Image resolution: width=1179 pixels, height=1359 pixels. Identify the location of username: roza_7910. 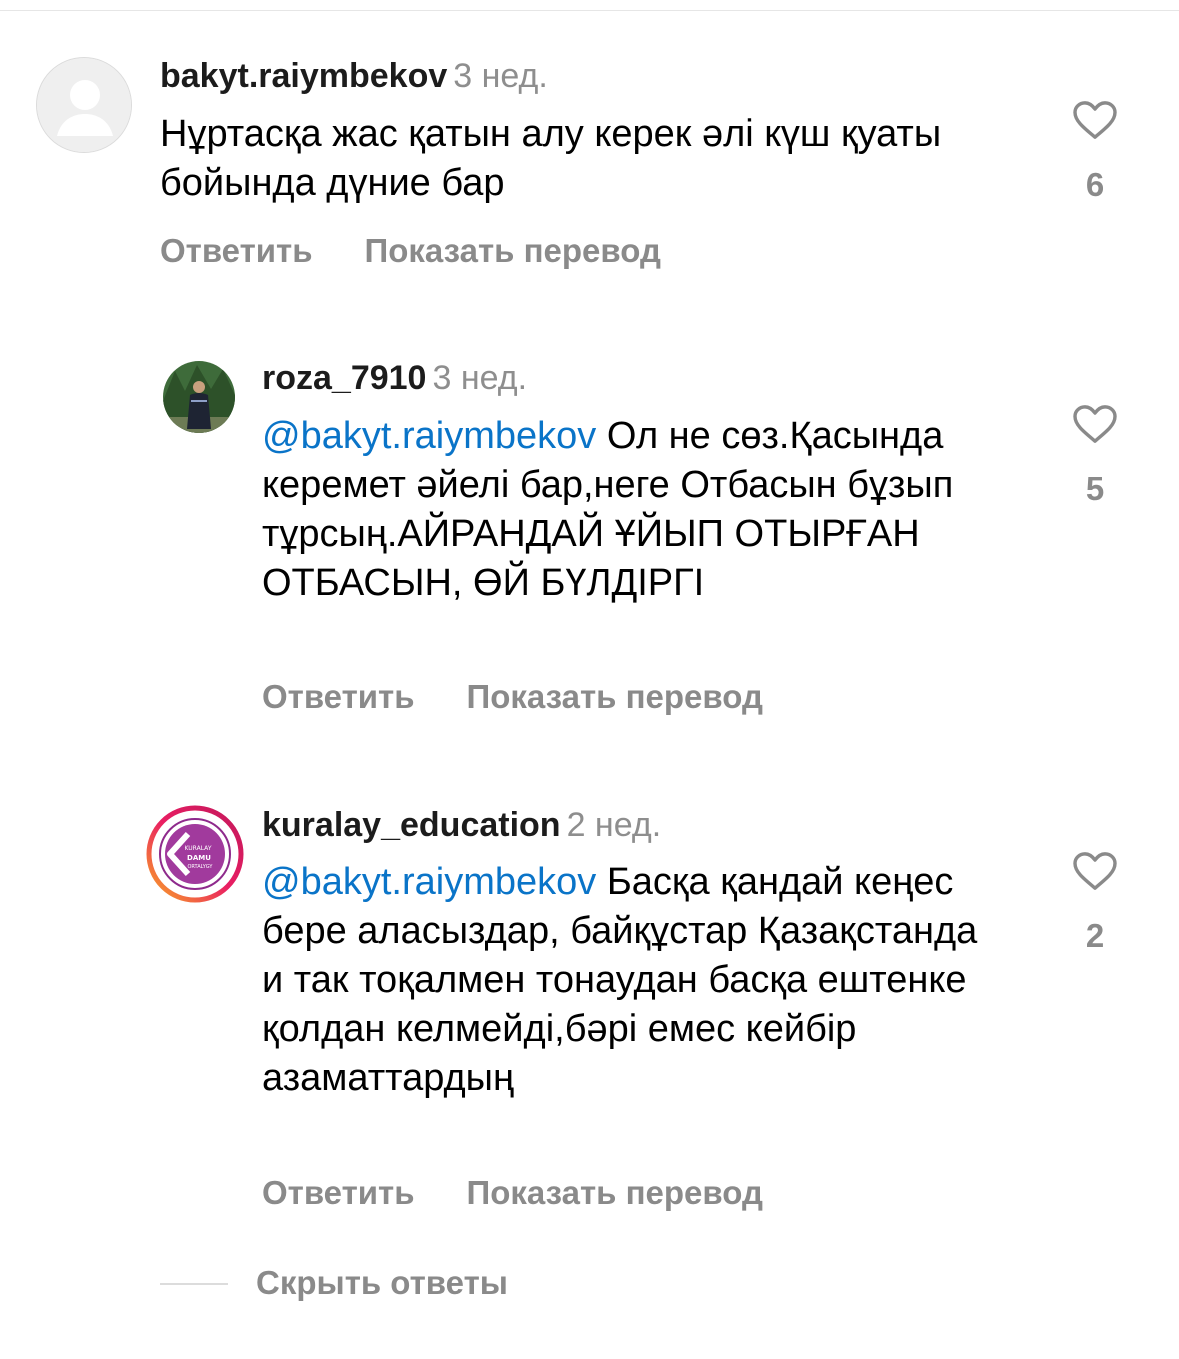
(344, 378).